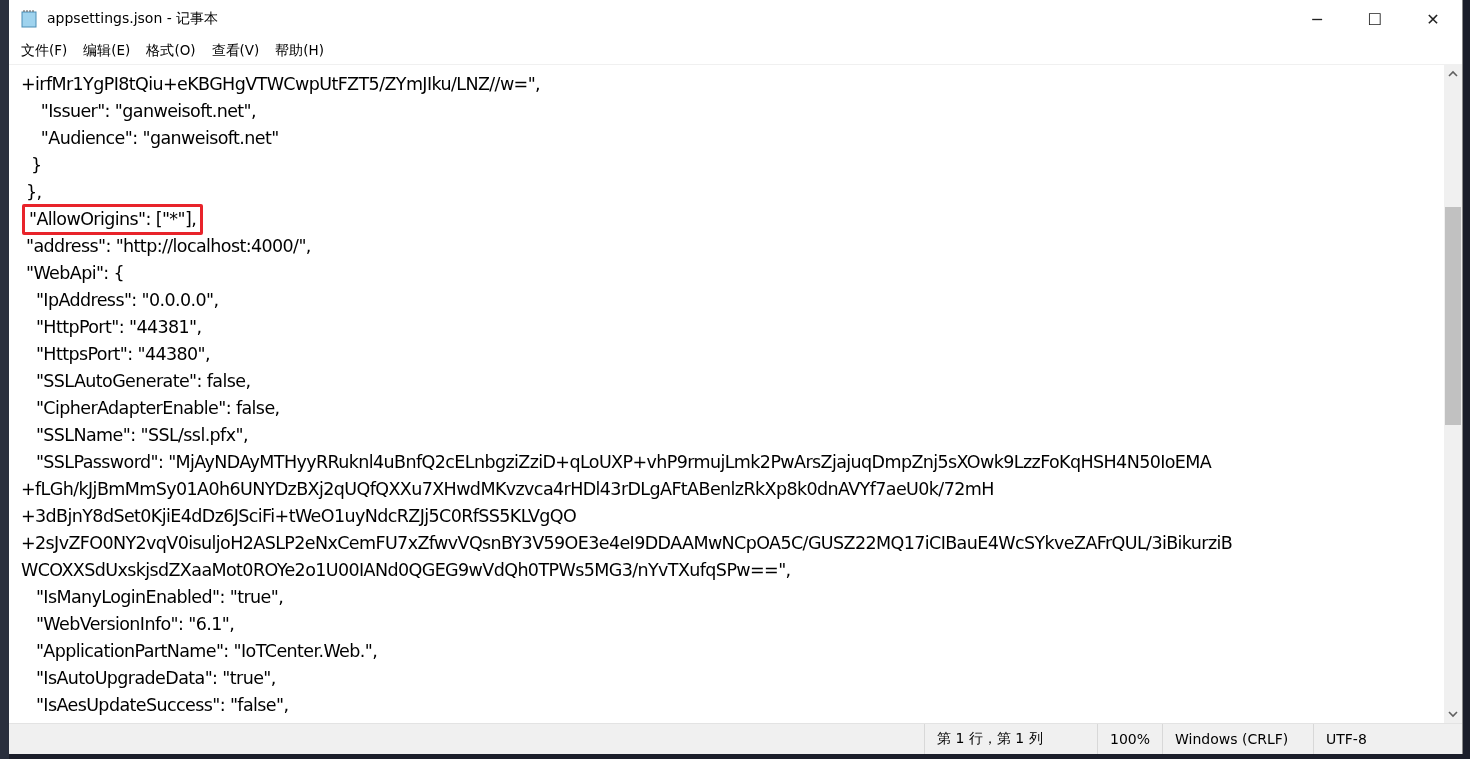 The width and height of the screenshot is (1470, 759). Describe the element at coordinates (148, 111) in the screenshot. I see `code-line: "Issuer": "ganweisoft.net",` at that location.